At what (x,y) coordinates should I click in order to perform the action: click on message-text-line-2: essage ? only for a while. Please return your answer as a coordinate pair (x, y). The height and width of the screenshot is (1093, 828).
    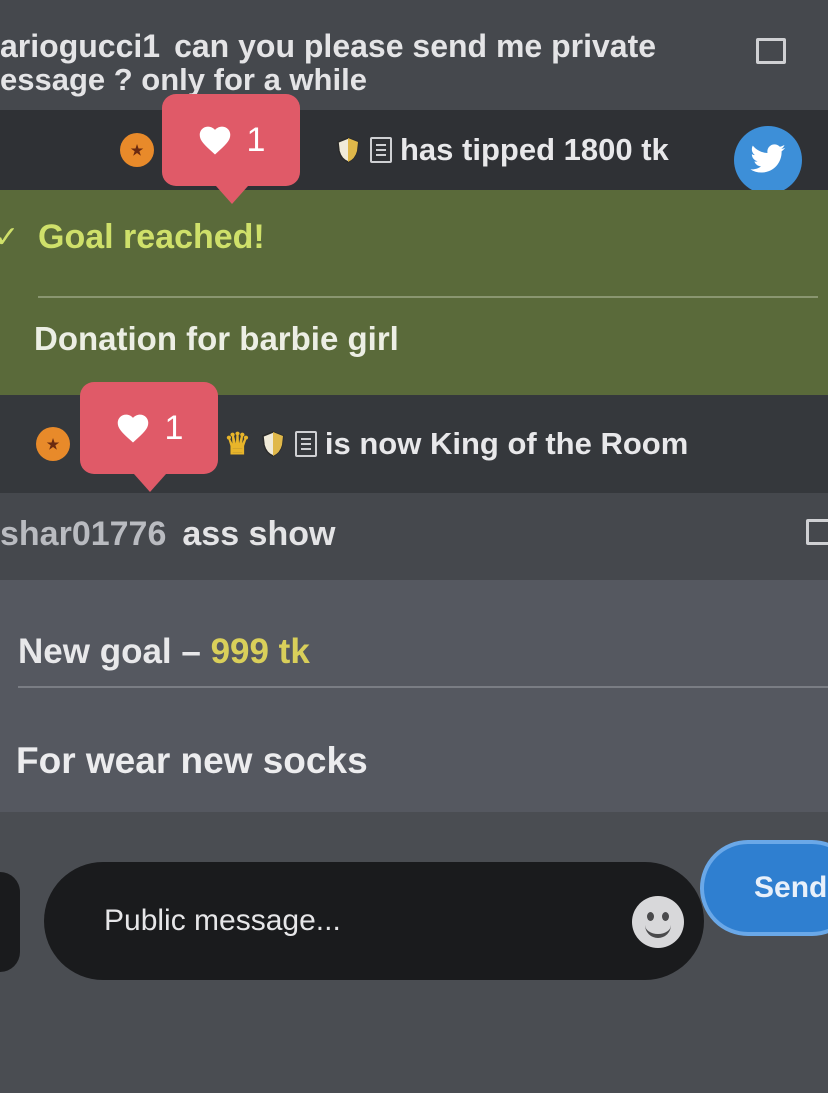
    Looking at the image, I should click on (183, 79).